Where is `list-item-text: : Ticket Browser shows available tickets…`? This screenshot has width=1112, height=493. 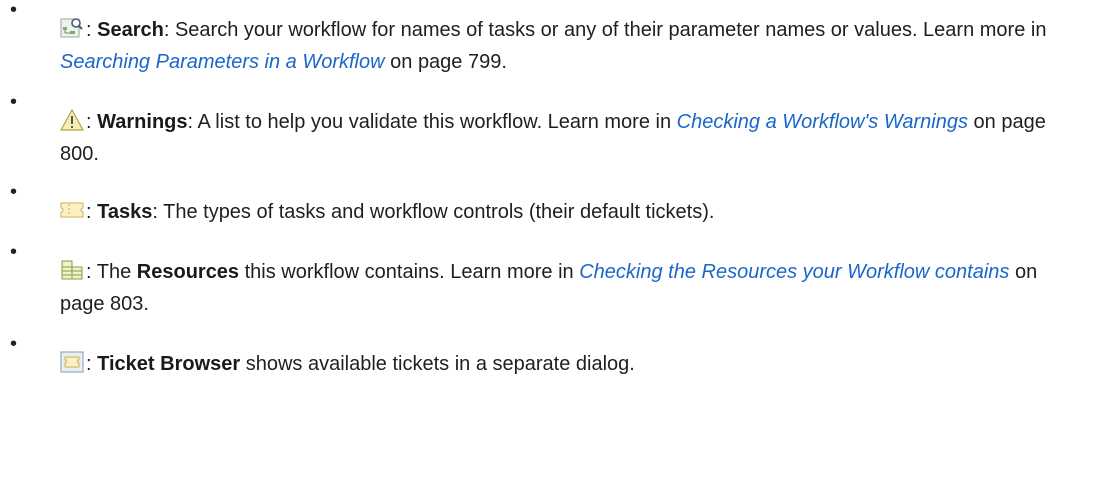
list-item-text: : Ticket Browser shows available tickets… is located at coordinates (560, 364).